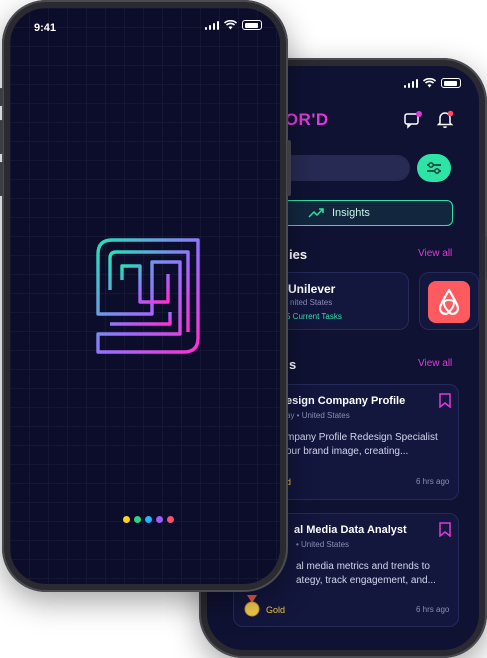 The height and width of the screenshot is (658, 487). I want to click on filter-icon, so click(434, 168).